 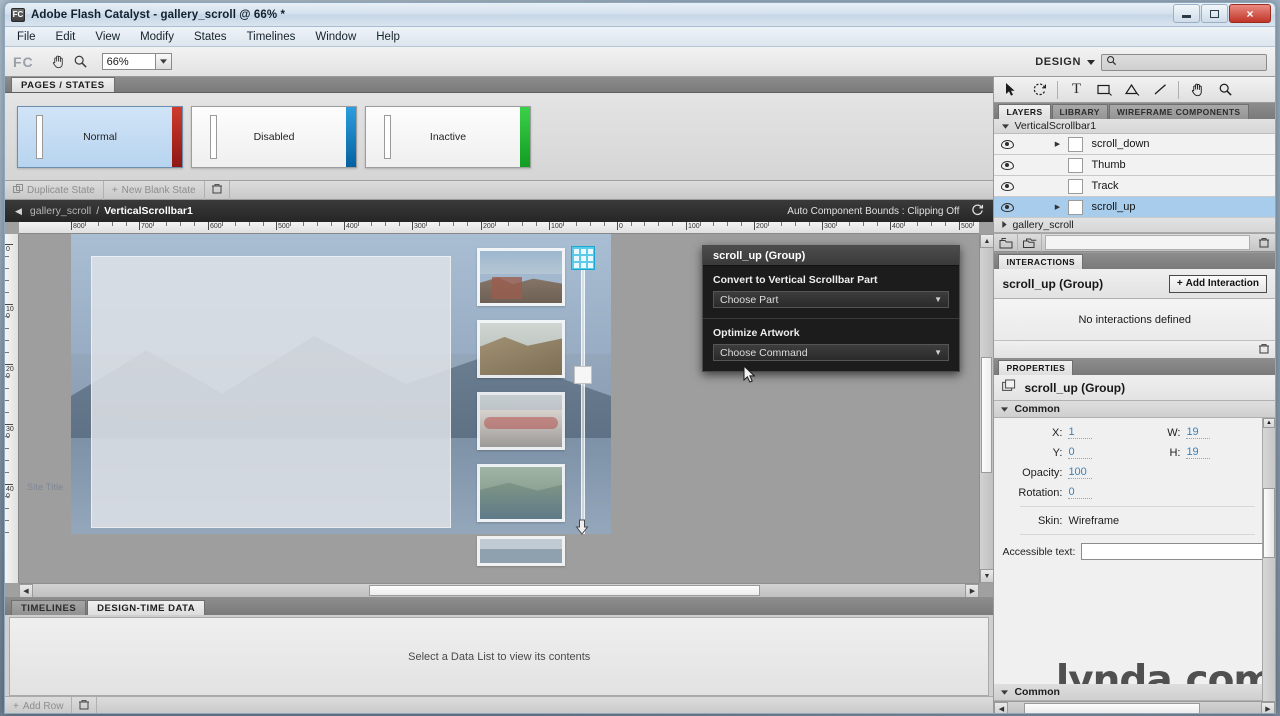 What do you see at coordinates (1178, 111) in the screenshot?
I see `tab-wireframe-components: WIREFRAME COMPONENTS` at bounding box center [1178, 111].